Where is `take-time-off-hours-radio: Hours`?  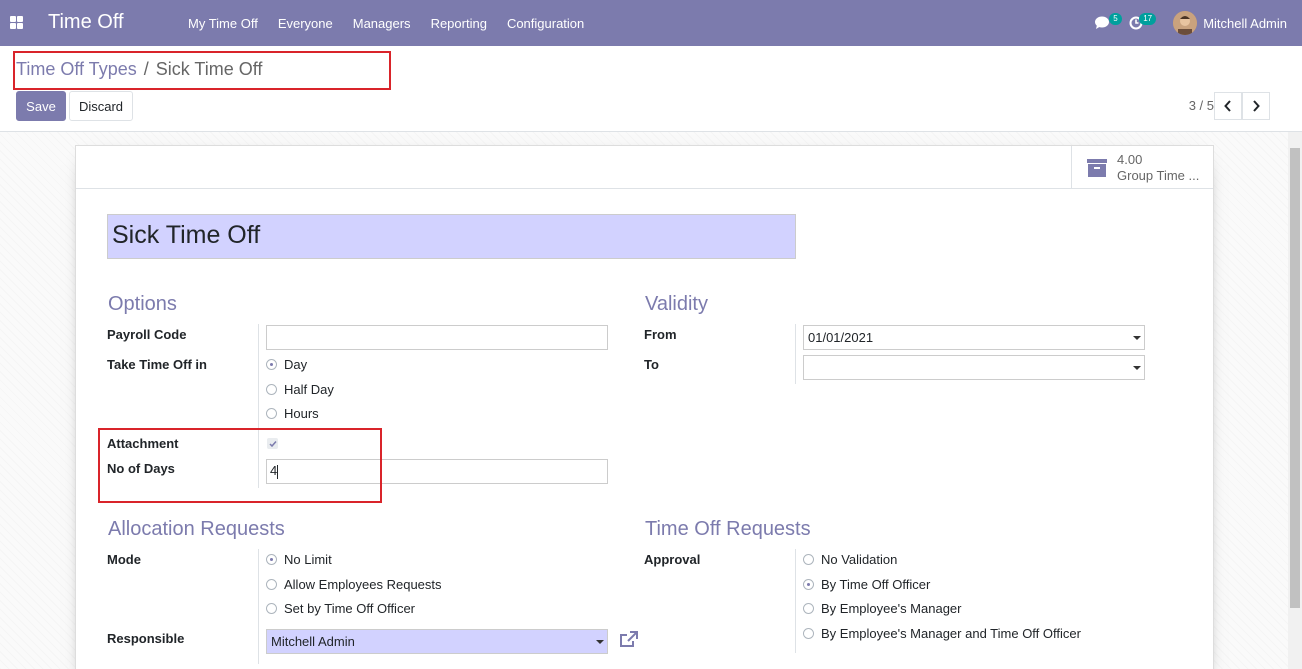
take-time-off-hours-radio: Hours is located at coordinates (292, 413).